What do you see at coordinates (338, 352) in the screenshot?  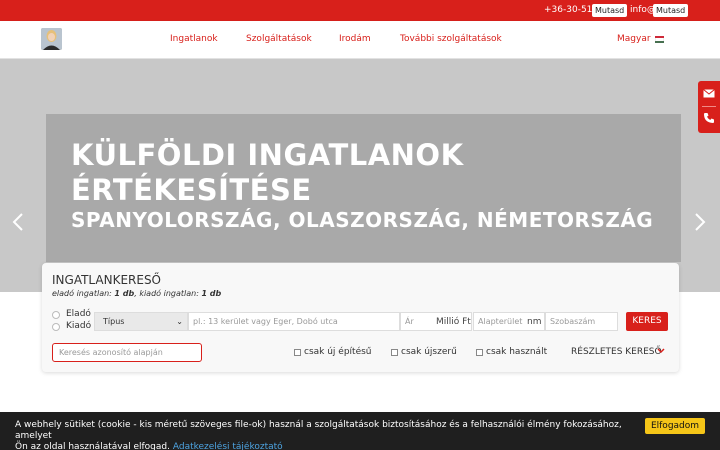 I see `checkbox-new-build-label: csak új építésű` at bounding box center [338, 352].